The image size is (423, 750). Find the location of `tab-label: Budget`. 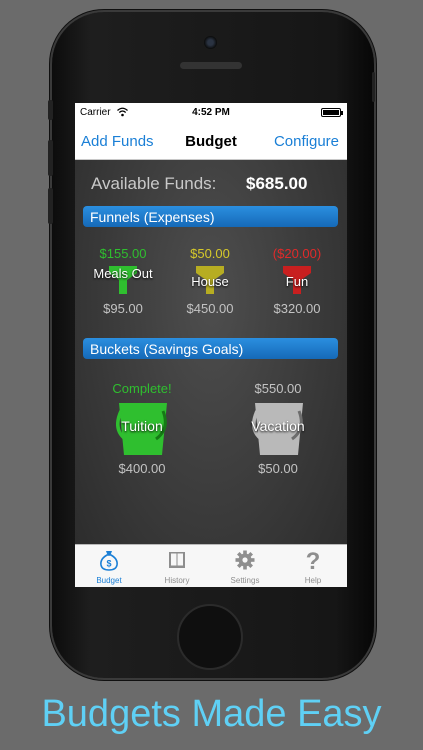

tab-label: Budget is located at coordinates (109, 580).